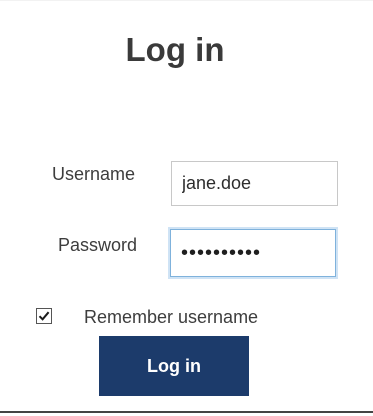 The height and width of the screenshot is (416, 373). I want to click on bottom-divider, so click(186, 412).